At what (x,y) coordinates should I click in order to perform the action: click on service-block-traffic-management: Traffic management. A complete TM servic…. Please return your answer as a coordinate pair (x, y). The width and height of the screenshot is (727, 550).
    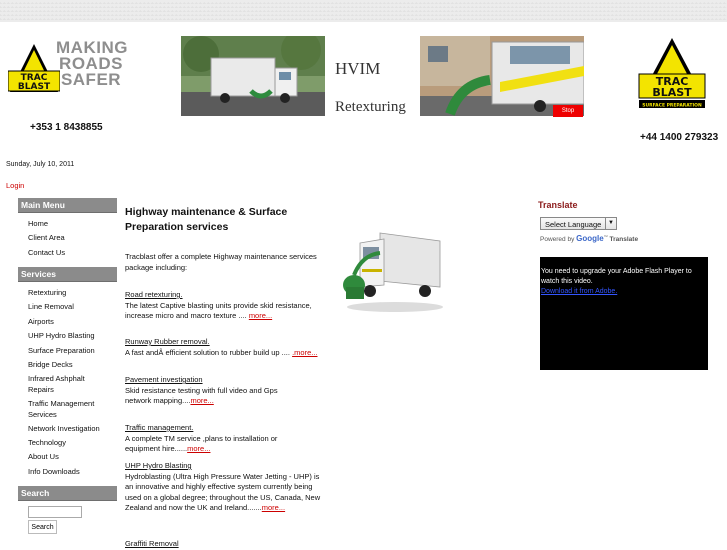
    Looking at the image, I should click on (202, 439).